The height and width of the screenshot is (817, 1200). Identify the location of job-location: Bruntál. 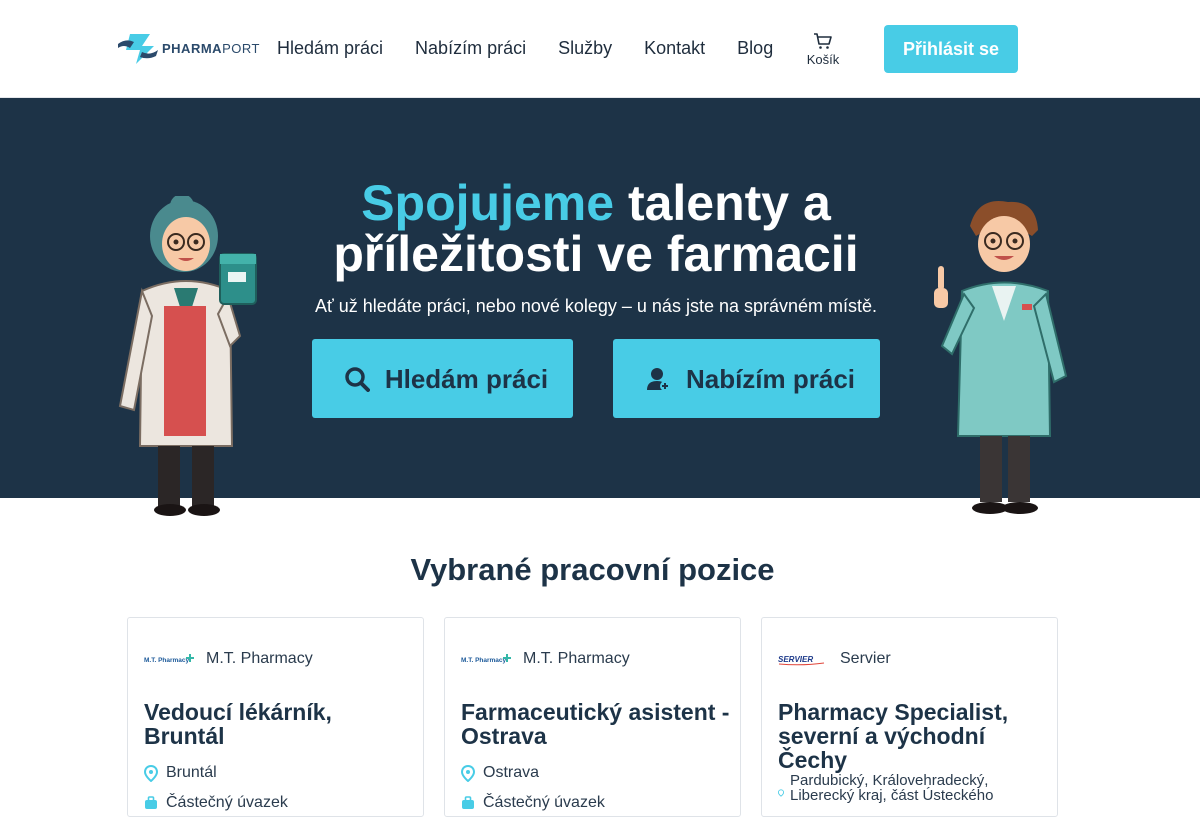
(191, 772).